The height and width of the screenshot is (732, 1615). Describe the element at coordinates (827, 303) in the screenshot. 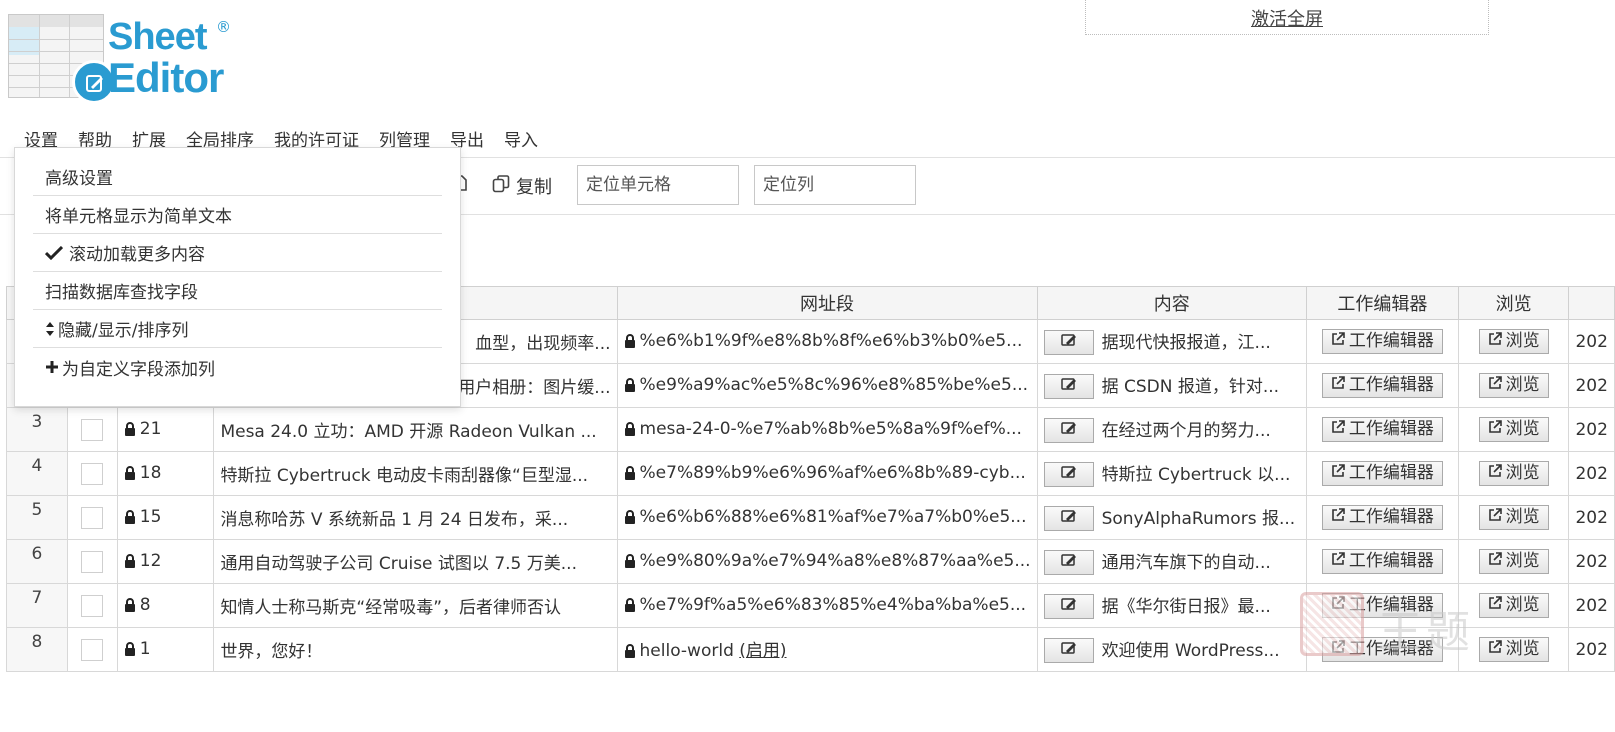

I see `col-header-slug: 网址段` at that location.